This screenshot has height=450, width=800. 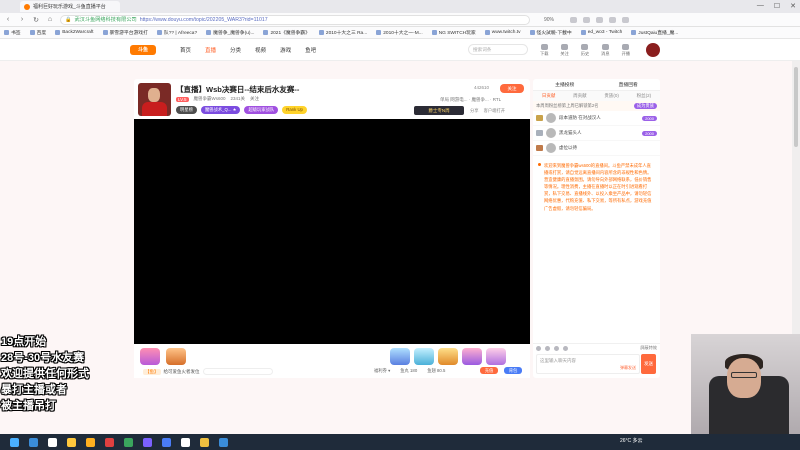 I want to click on bookmark-item: 书签, so click(x=12, y=32).